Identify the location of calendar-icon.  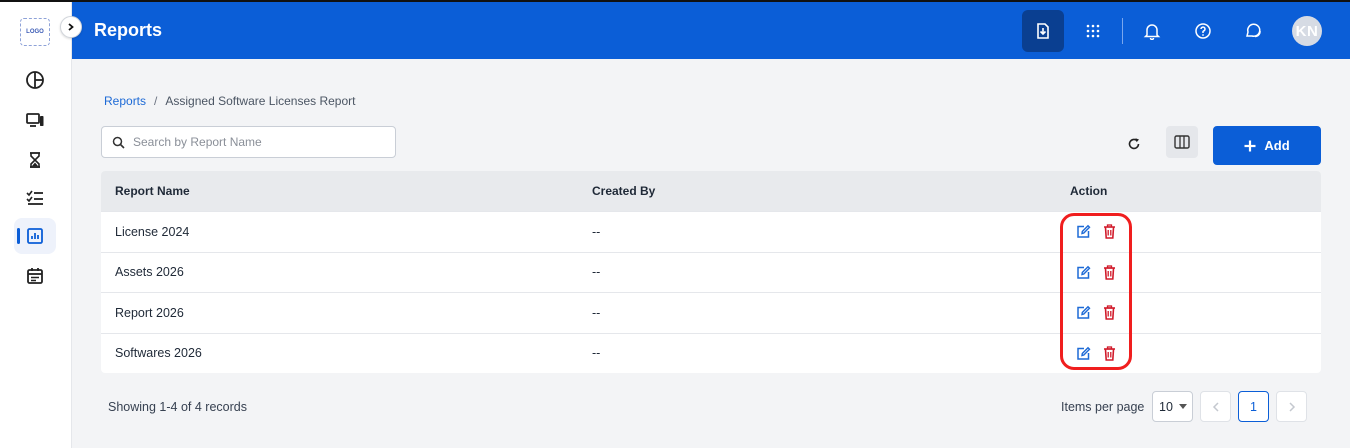
(35, 276).